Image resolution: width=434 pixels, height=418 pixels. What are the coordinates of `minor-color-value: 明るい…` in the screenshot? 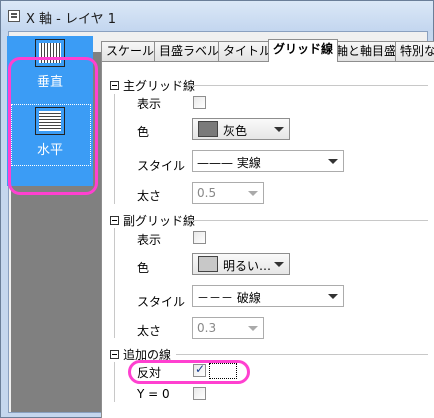 It's located at (247, 266).